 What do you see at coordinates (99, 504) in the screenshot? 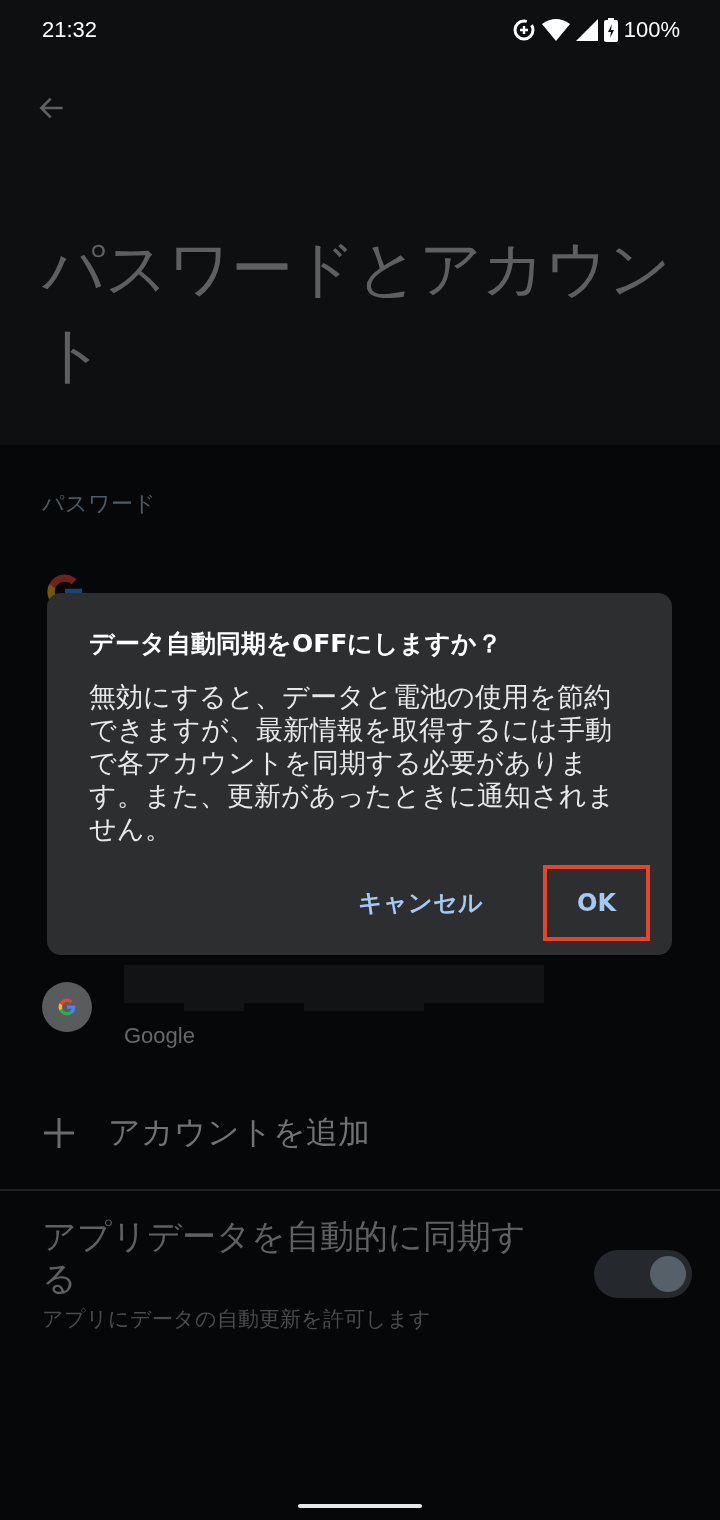
I see `section-header: パスワード` at bounding box center [99, 504].